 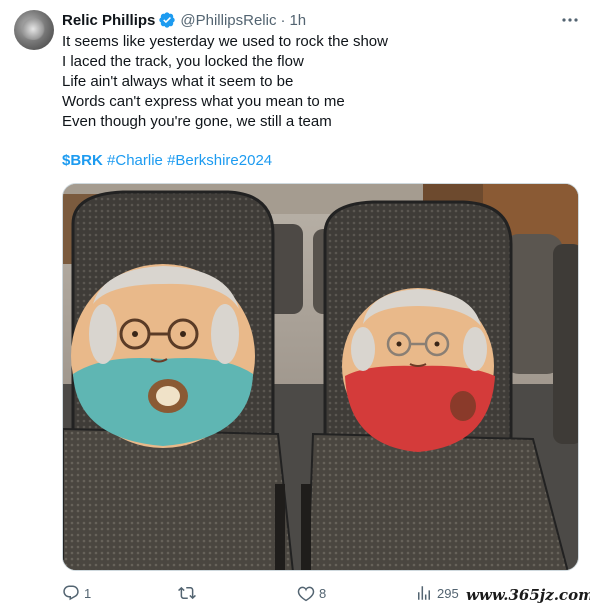 I want to click on verified-badge-icon, so click(x=167, y=20).